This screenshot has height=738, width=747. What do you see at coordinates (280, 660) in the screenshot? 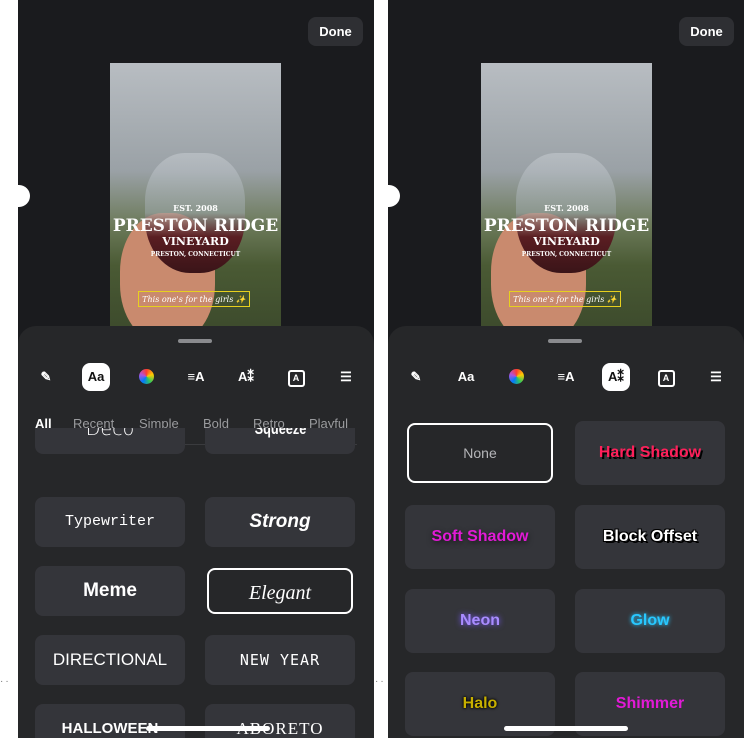
I see `font-tile-new-year: NEW YEAR` at bounding box center [280, 660].